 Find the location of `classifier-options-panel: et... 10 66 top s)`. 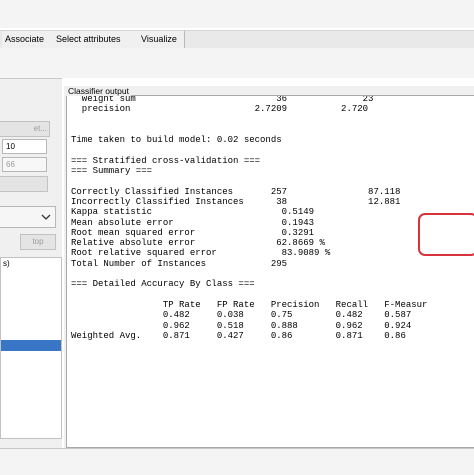

classifier-options-panel: et... 10 66 top s) is located at coordinates (31, 263).